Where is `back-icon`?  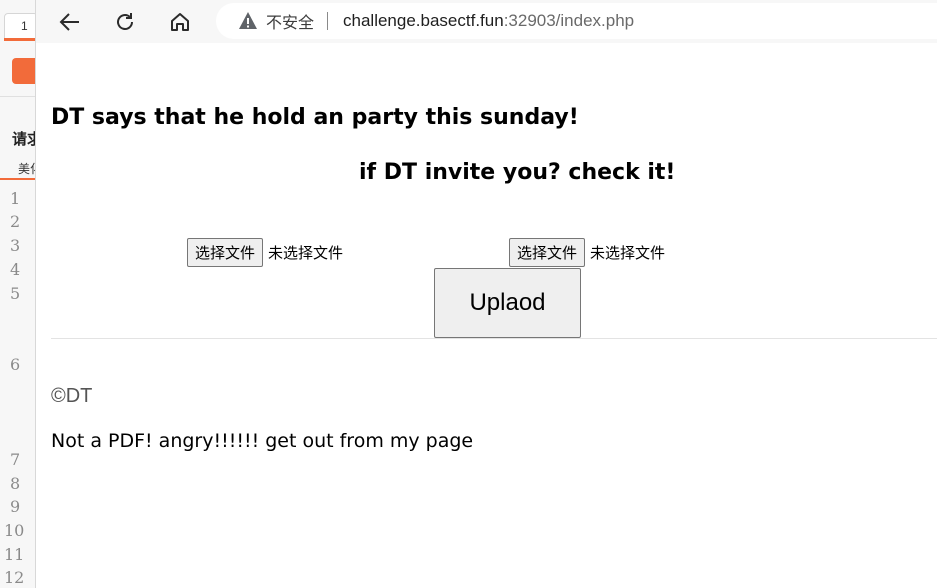 back-icon is located at coordinates (70, 22).